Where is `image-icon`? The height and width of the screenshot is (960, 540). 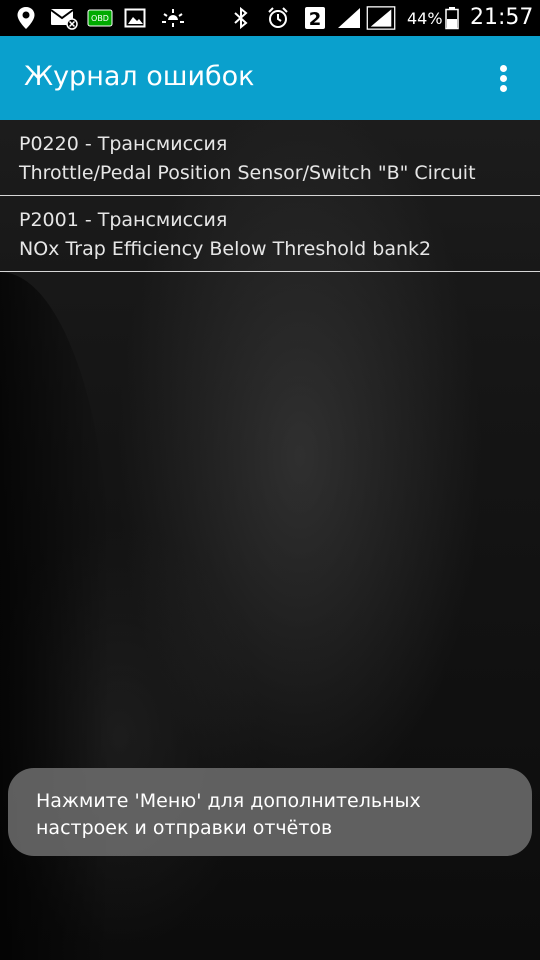
image-icon is located at coordinates (135, 18).